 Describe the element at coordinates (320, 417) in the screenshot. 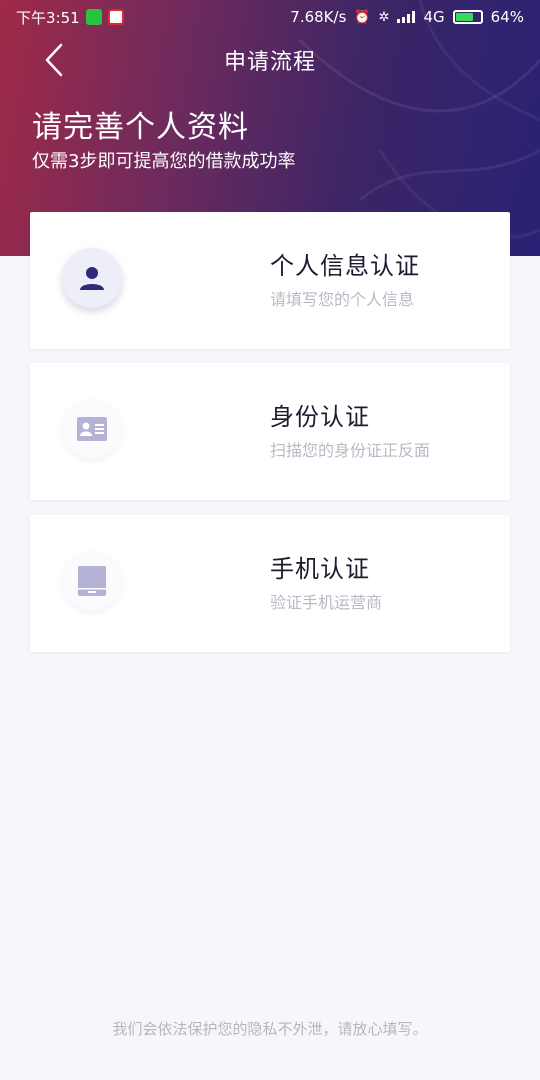

I see `step-title: 身份认证` at that location.